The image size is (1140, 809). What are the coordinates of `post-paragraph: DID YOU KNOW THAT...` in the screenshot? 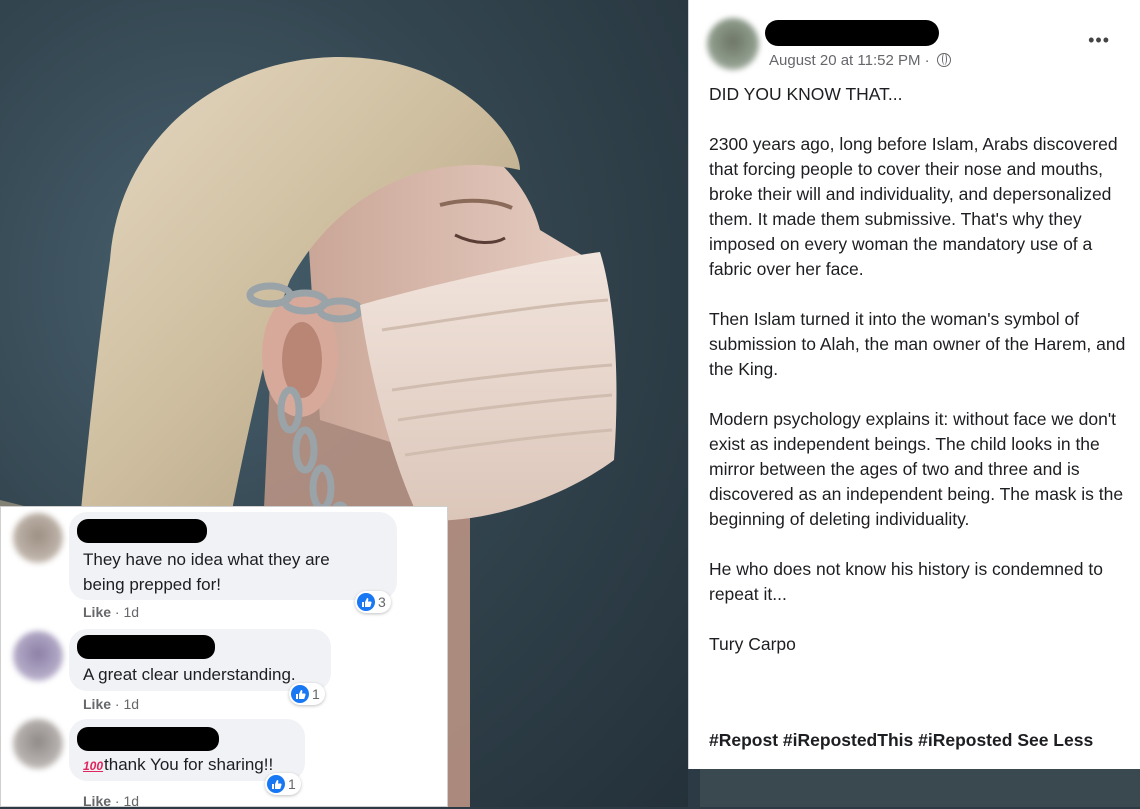 It's located at (806, 94).